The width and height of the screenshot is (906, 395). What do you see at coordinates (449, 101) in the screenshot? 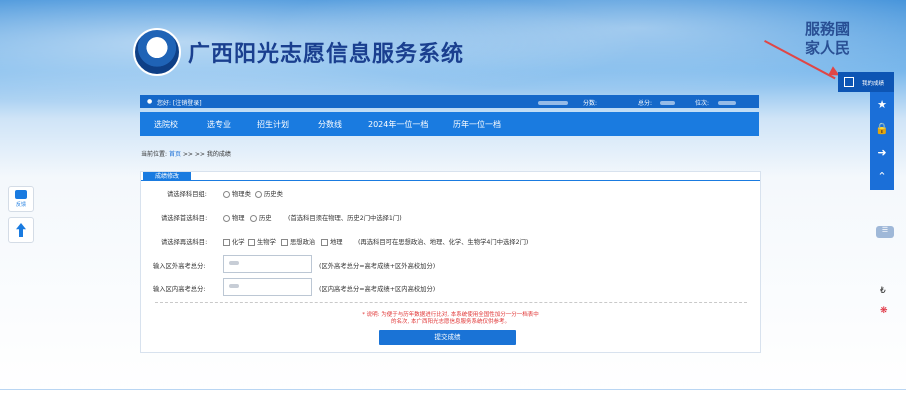
I see `user-info-bar: ● 您好: [注销登录] 分数: 总分: 位次:` at bounding box center [449, 101].